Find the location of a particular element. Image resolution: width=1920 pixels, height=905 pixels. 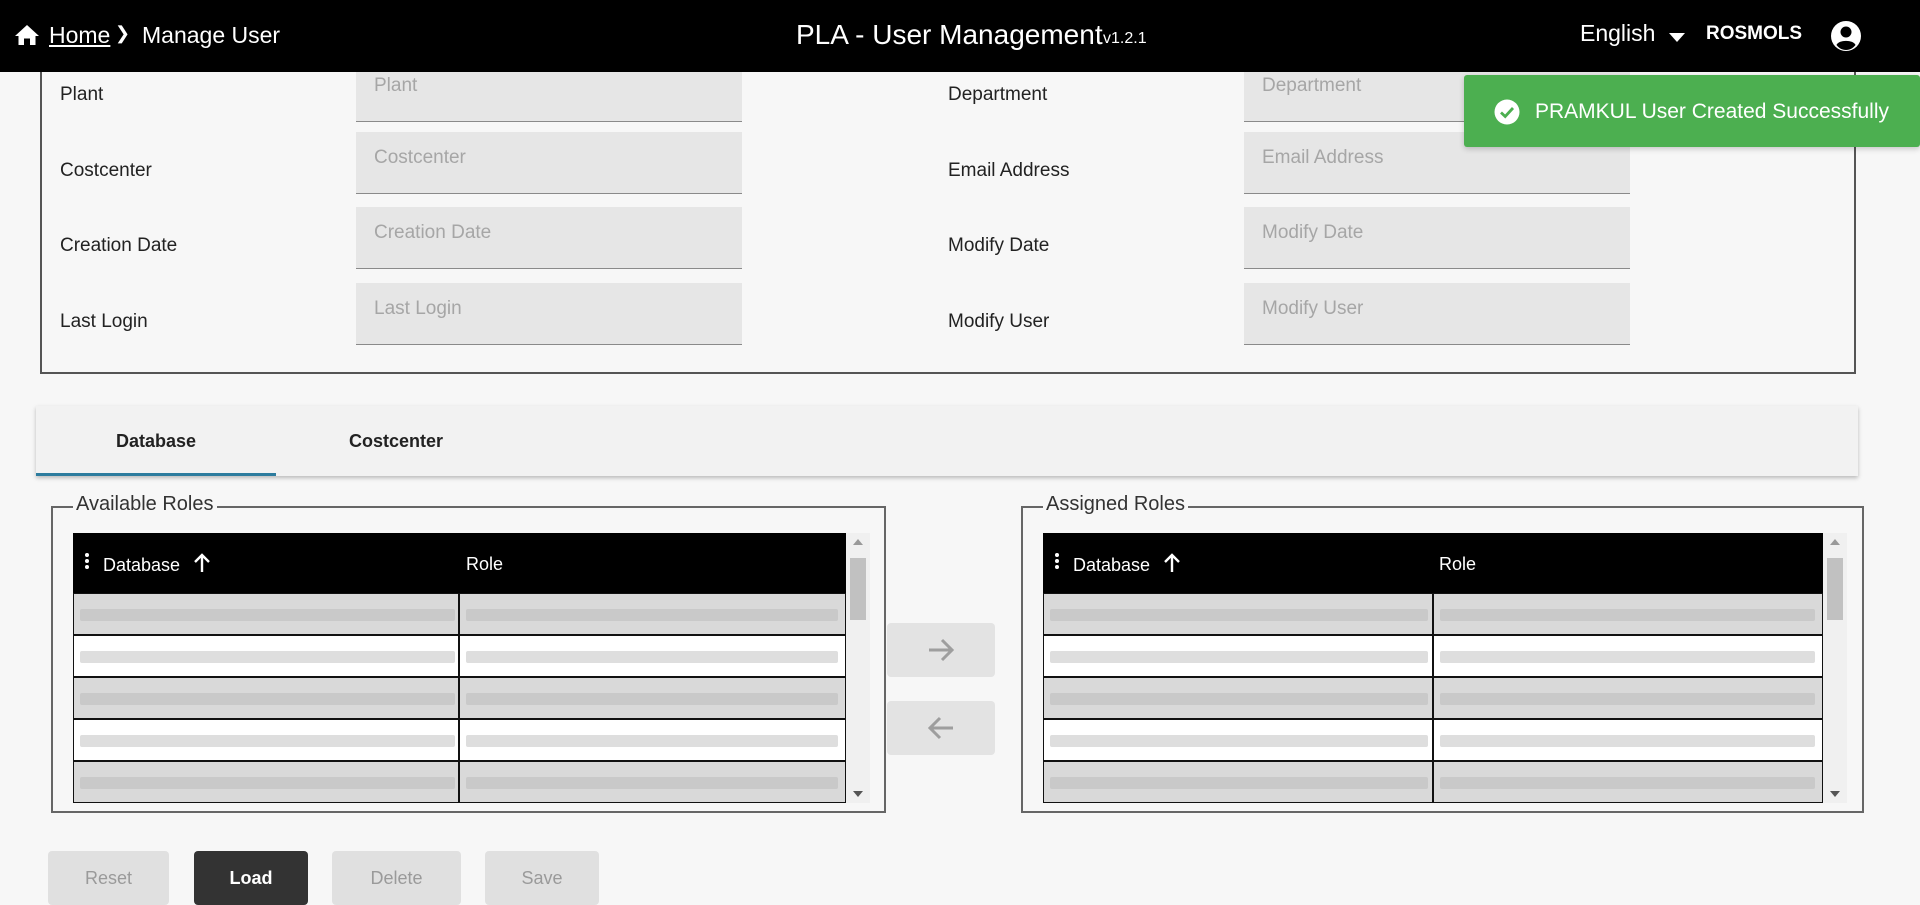

home-icon is located at coordinates (27, 35).